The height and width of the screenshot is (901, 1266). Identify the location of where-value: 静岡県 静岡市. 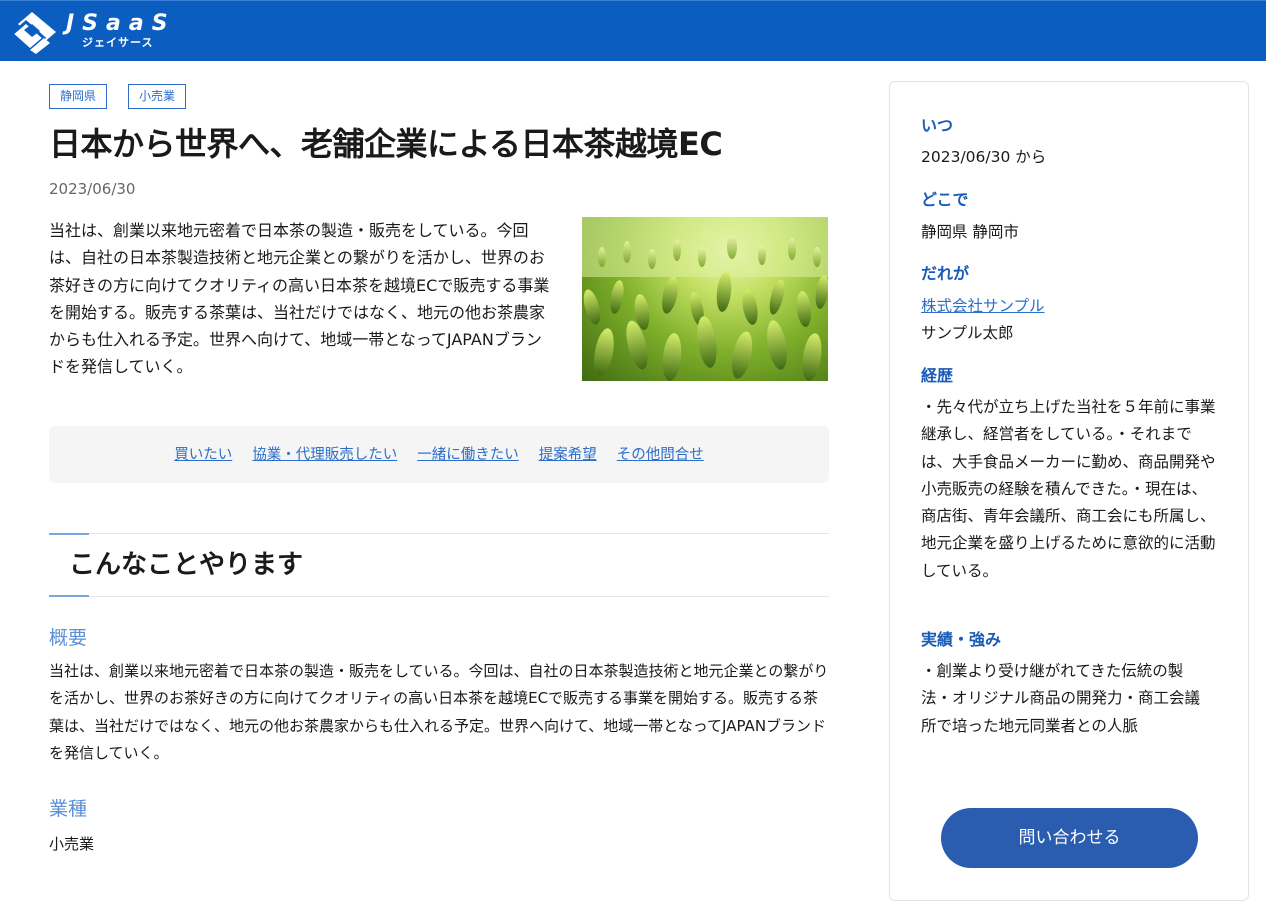
(970, 232).